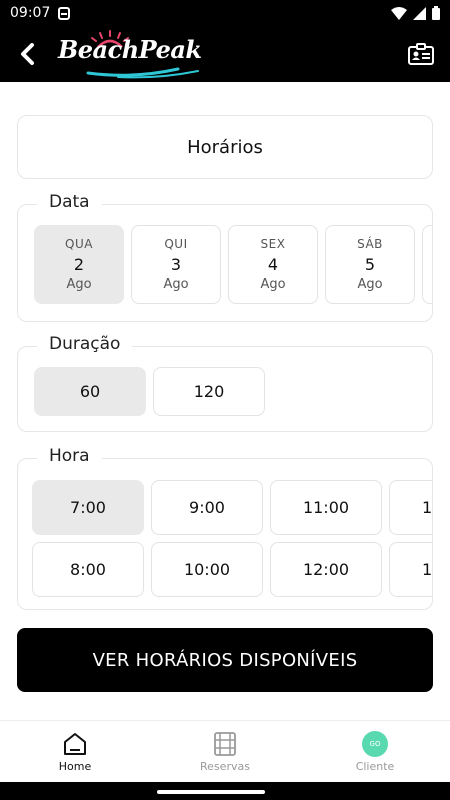 Image resolution: width=450 pixels, height=800 pixels. What do you see at coordinates (410, 507) in the screenshot?
I see `hour-slot: 13:00` at bounding box center [410, 507].